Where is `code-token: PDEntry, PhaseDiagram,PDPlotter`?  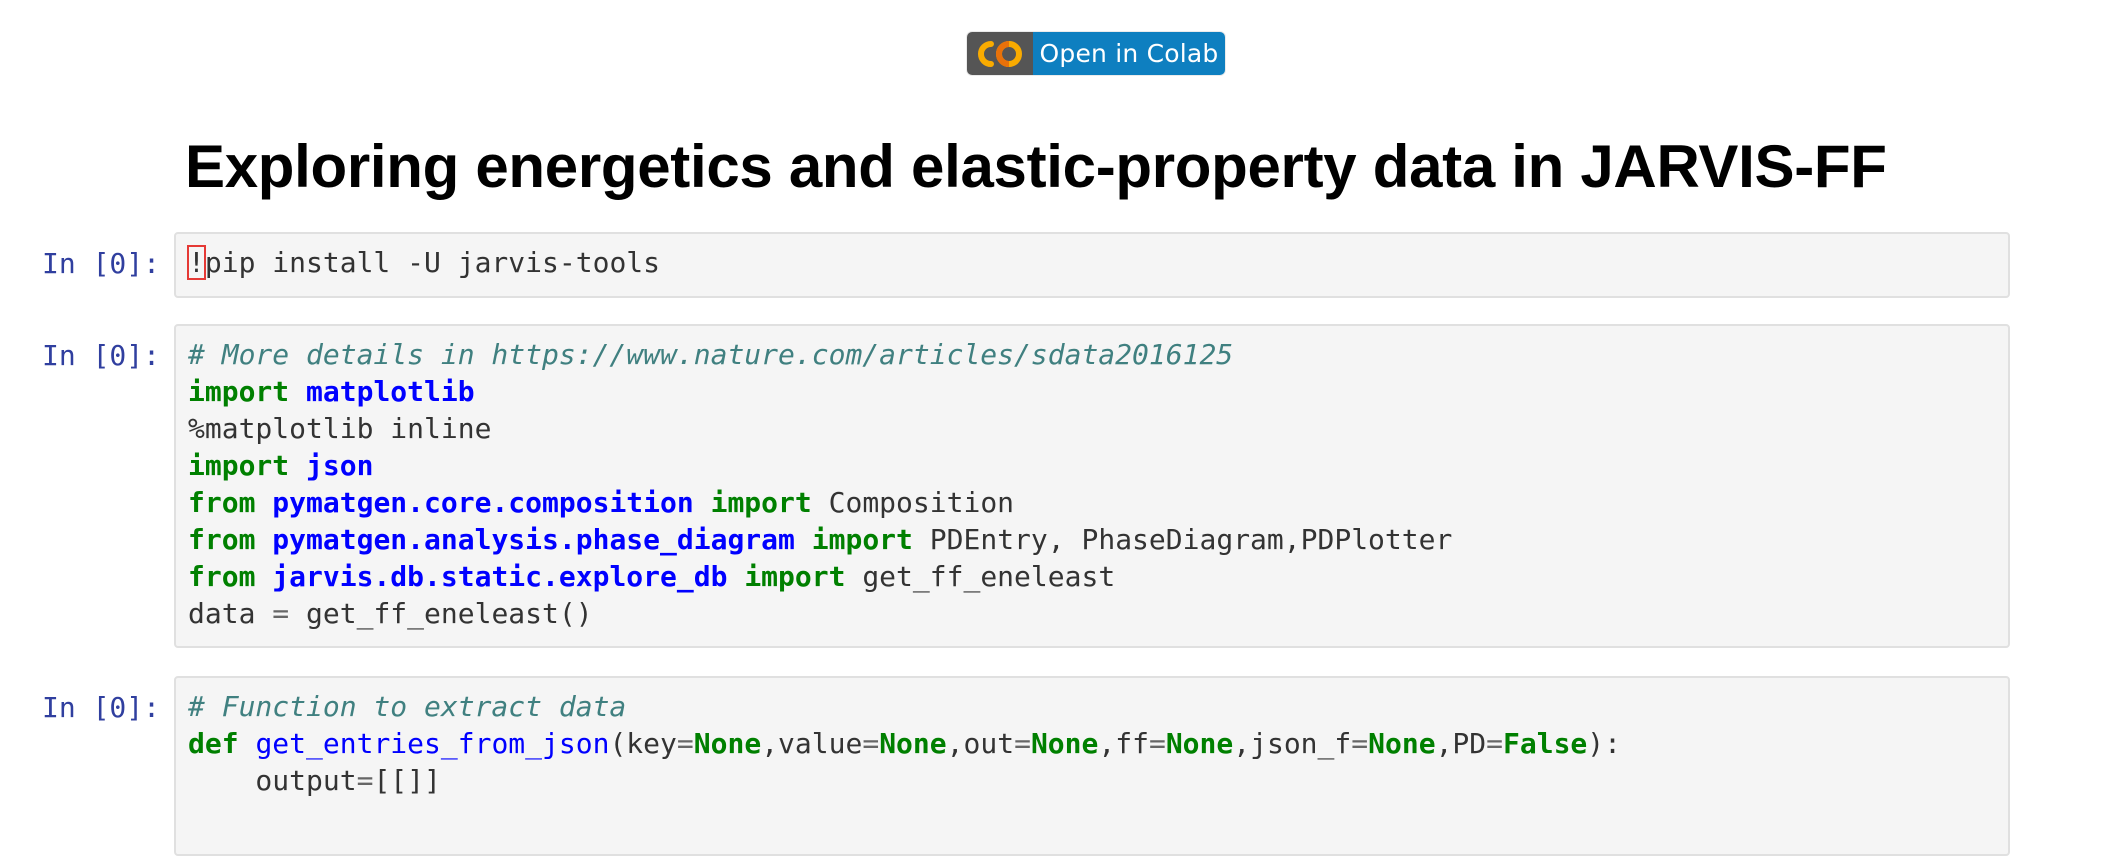 code-token: PDEntry, PhaseDiagram,PDPlotter is located at coordinates (1182, 539).